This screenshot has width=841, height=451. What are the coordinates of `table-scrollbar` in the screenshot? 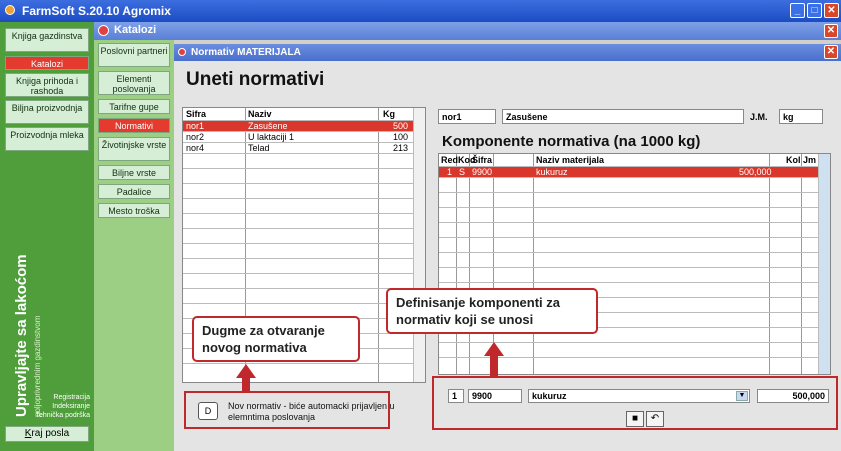 It's located at (419, 245).